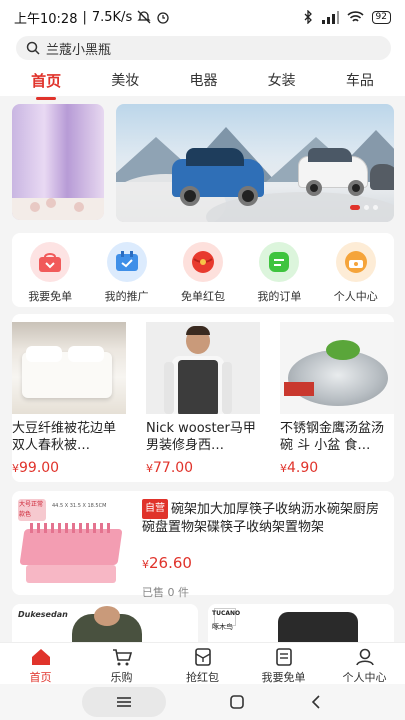 This screenshot has height=720, width=405. I want to click on search-bar-container: 兰蔻小黑瓶, so click(202, 49).